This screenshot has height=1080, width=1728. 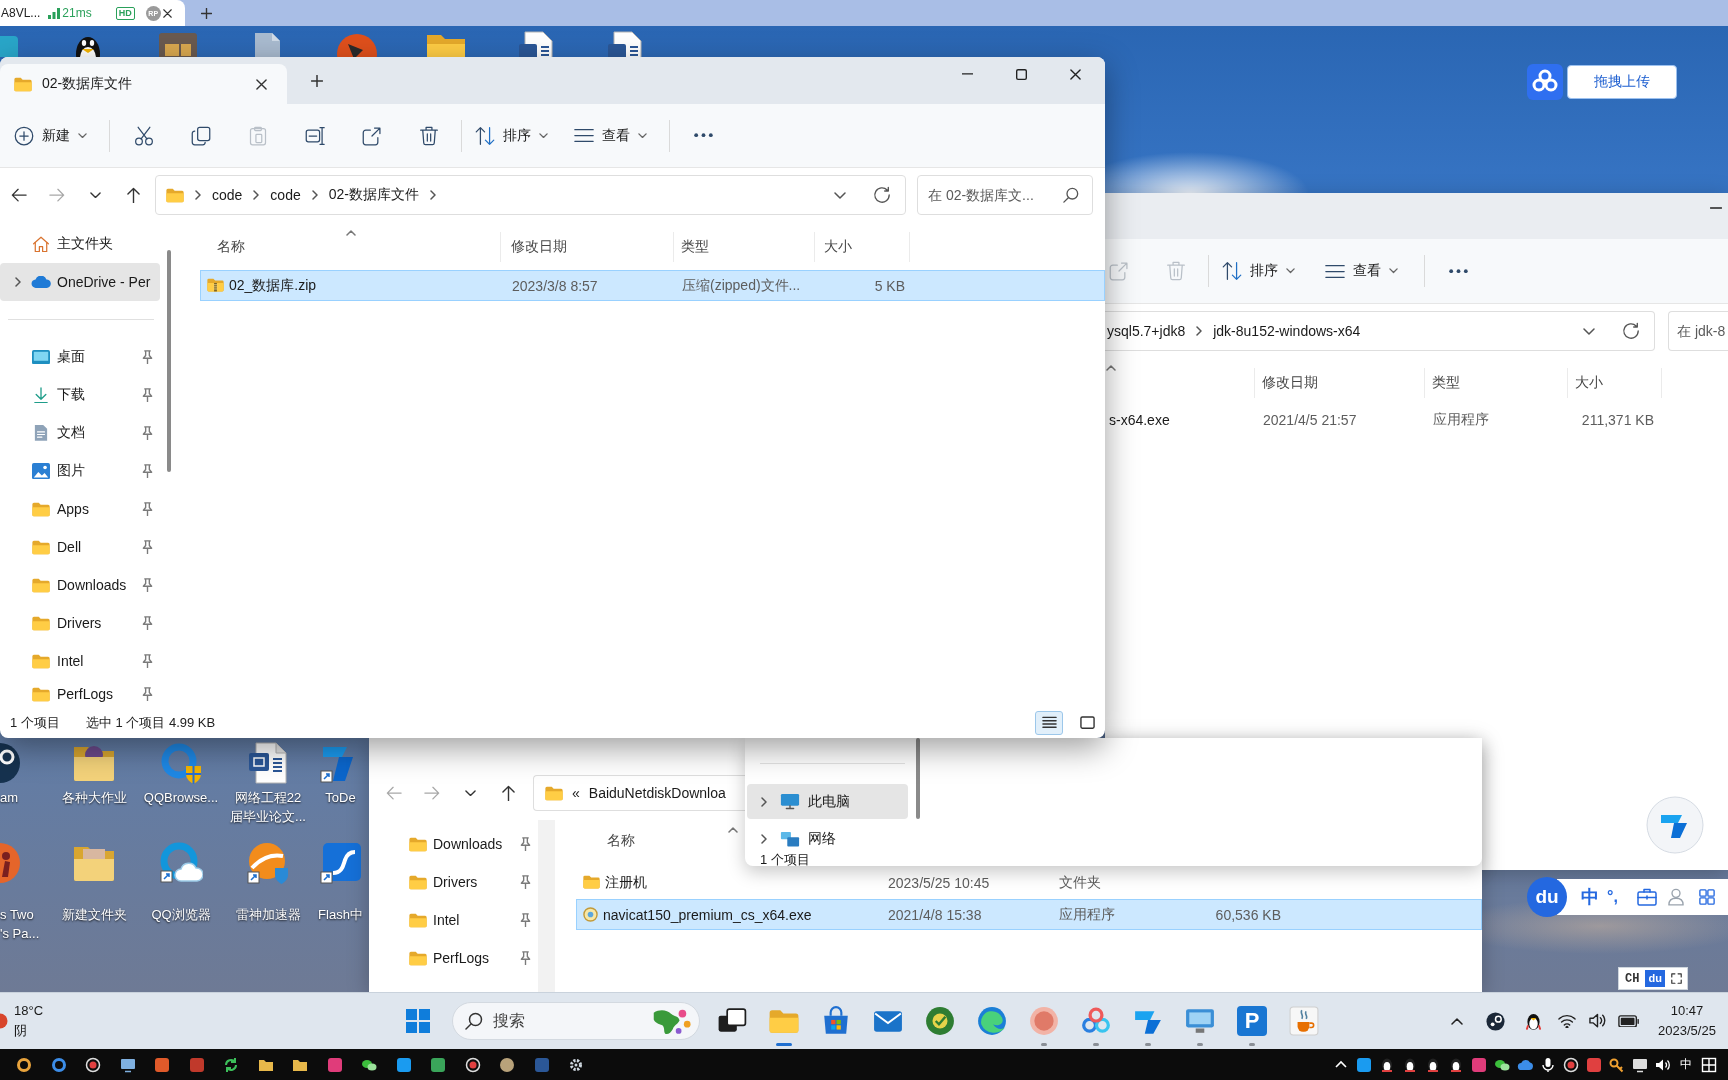 What do you see at coordinates (268, 863) in the screenshot?
I see `ball-icon` at bounding box center [268, 863].